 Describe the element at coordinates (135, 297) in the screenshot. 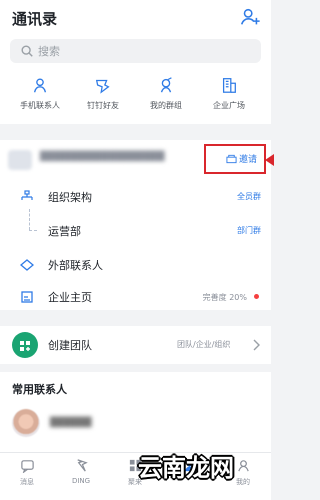

I see `enterprise-homepage-row: 企业主页 完善度 20%` at that location.